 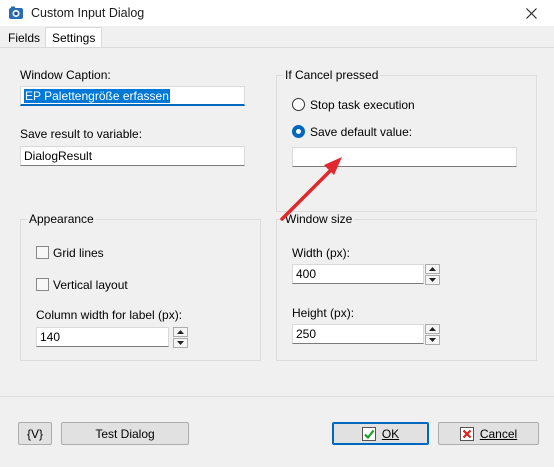 I want to click on cancel-group-title: If Cancel pressed, so click(x=332, y=75).